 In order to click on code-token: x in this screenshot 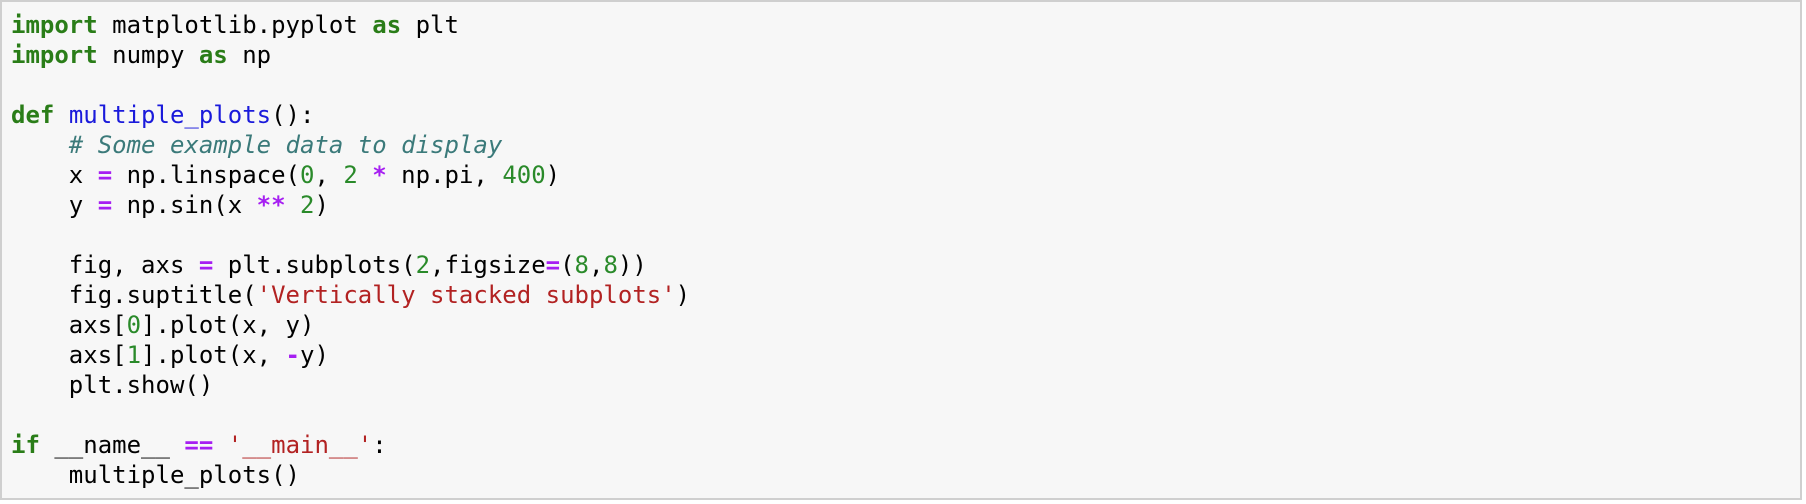, I will do `click(54, 175)`.